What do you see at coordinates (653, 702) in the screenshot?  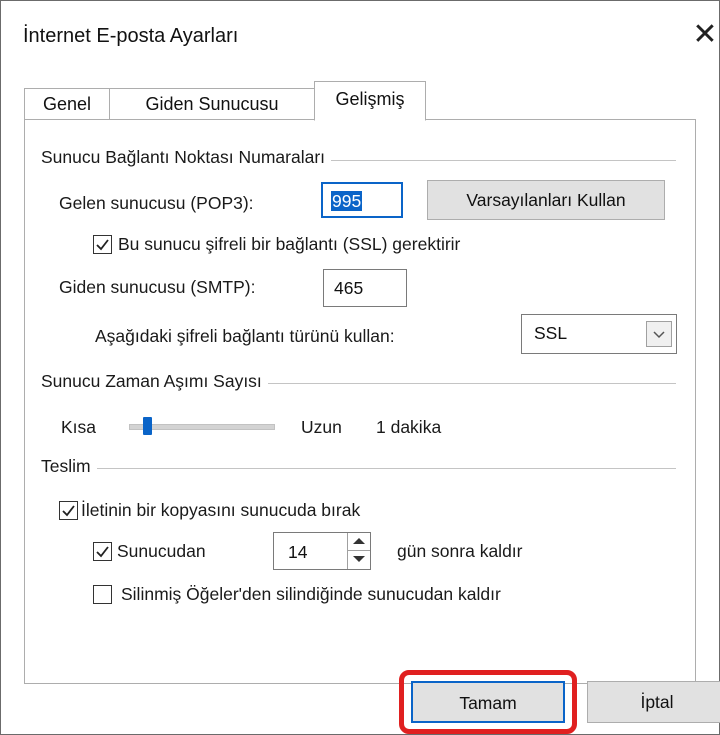 I see `cancel-button: İptal` at bounding box center [653, 702].